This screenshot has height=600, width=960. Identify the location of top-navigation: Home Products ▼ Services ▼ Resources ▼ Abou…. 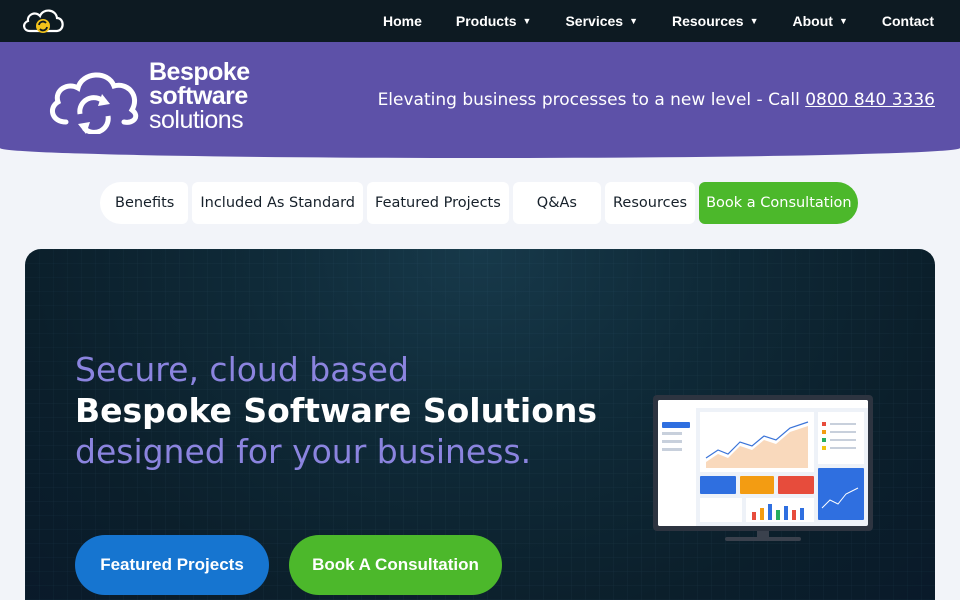
(480, 21).